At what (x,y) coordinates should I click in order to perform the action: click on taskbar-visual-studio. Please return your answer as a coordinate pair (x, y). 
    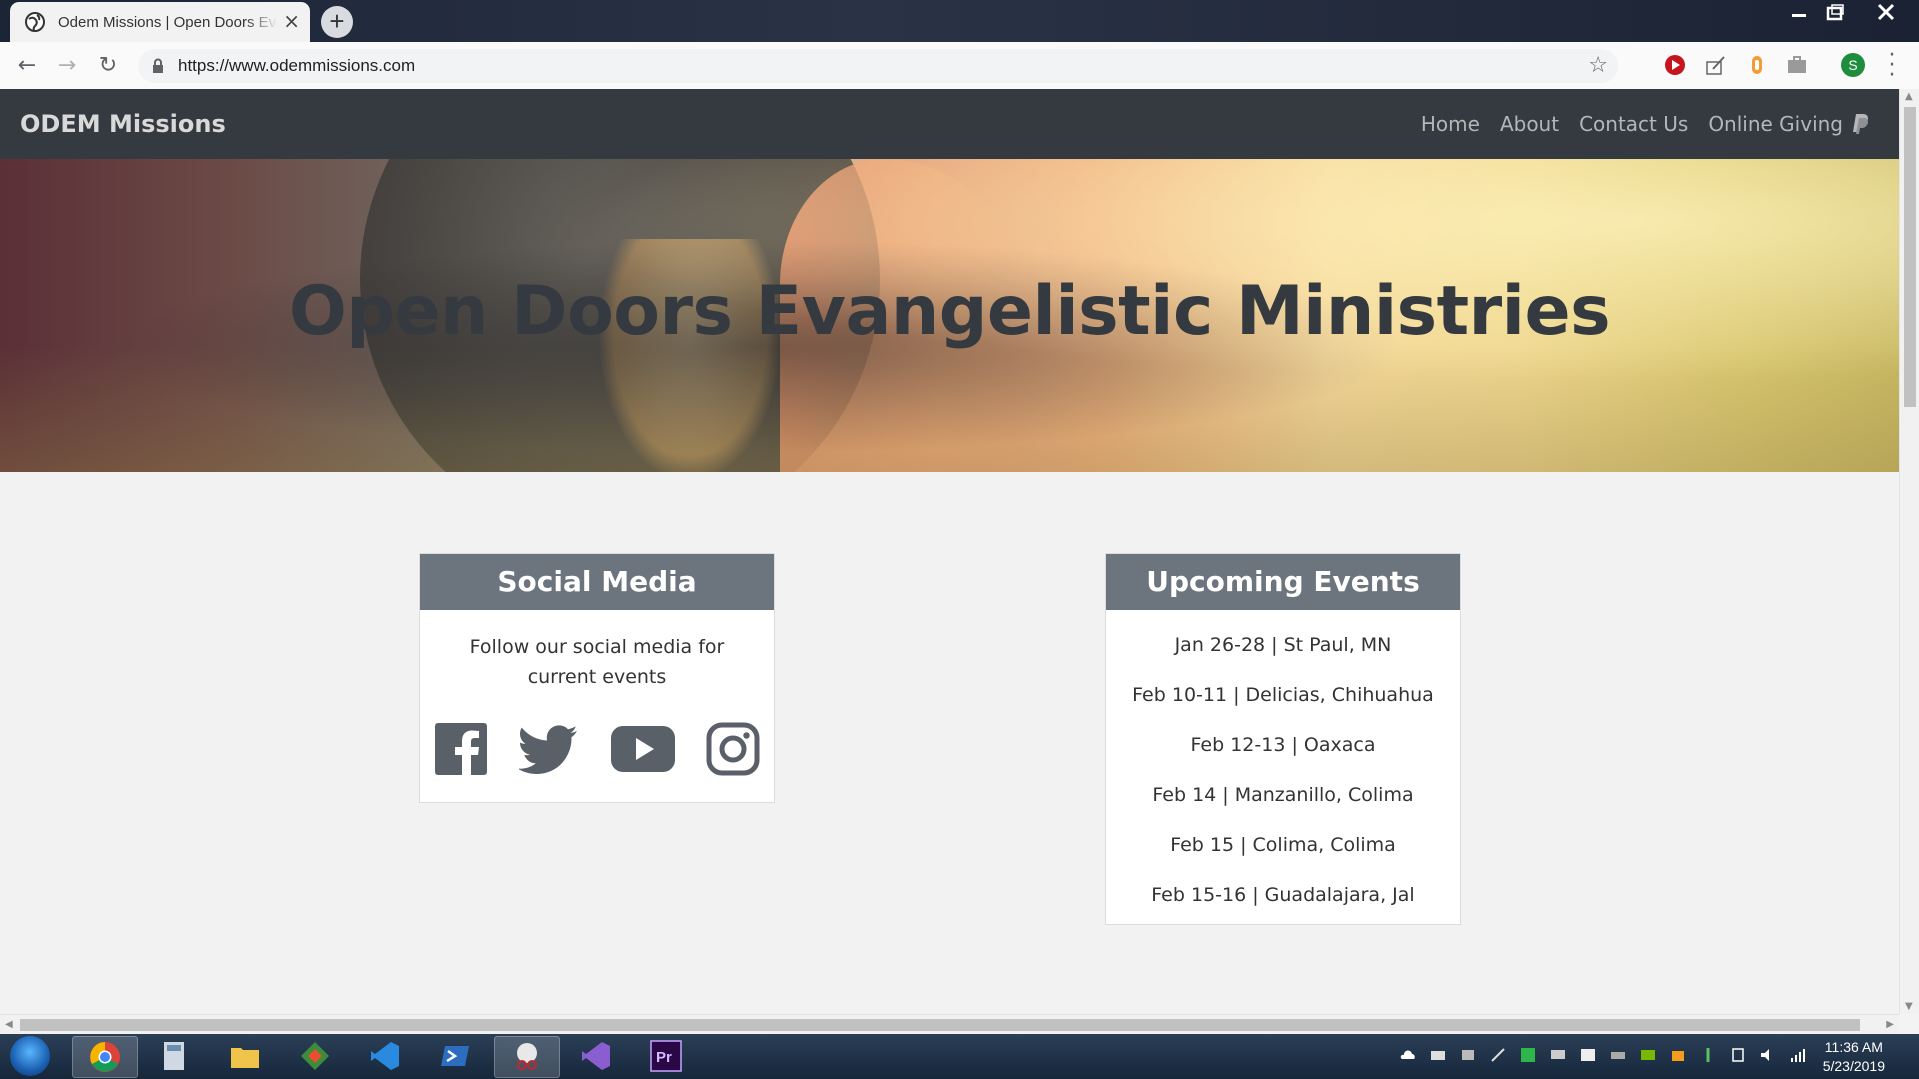
    Looking at the image, I should click on (596, 1056).